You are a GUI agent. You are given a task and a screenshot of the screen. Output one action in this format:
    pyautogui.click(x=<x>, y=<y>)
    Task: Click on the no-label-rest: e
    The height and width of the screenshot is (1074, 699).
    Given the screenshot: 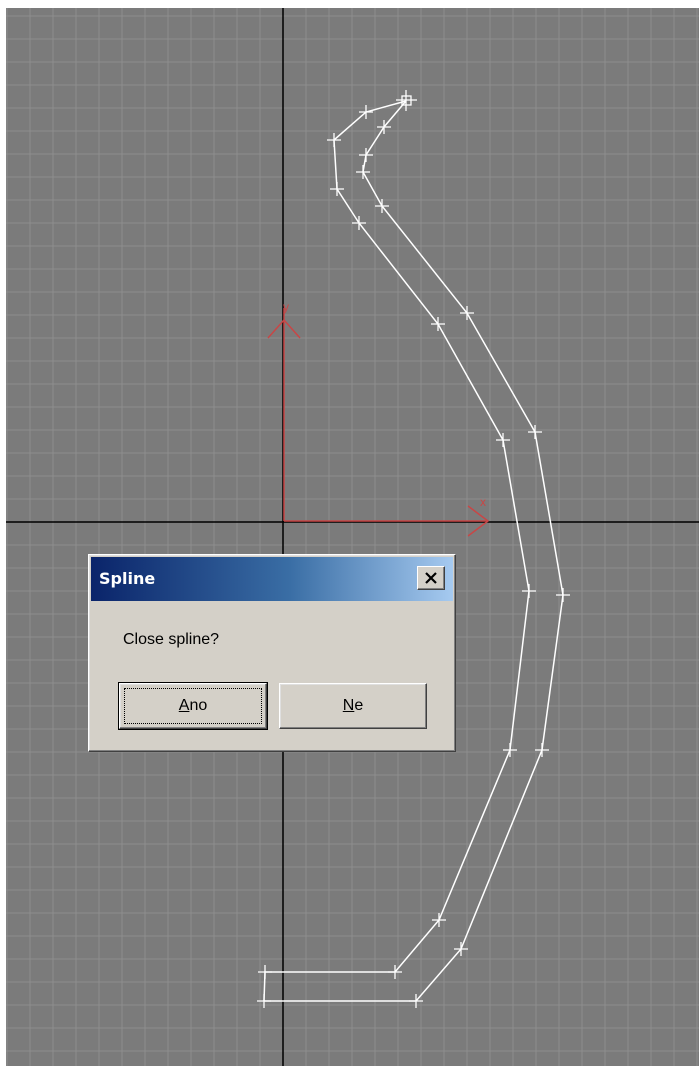 What is the action you would take?
    pyautogui.click(x=359, y=705)
    